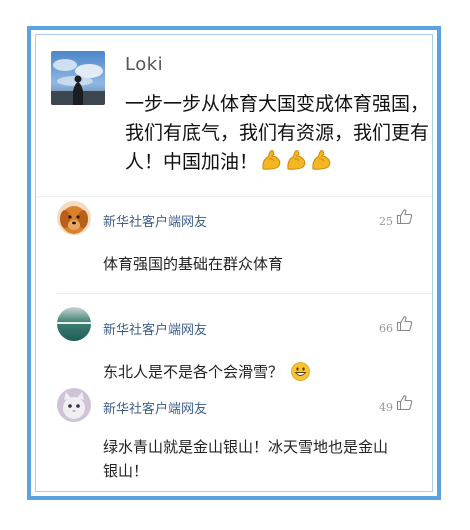 This screenshot has height=530, width=470. I want to click on post-text: 一步一步从体育大国变成体育强国，我们有底气，我们有资源，我们更有人！中国加油！, so click(277, 135).